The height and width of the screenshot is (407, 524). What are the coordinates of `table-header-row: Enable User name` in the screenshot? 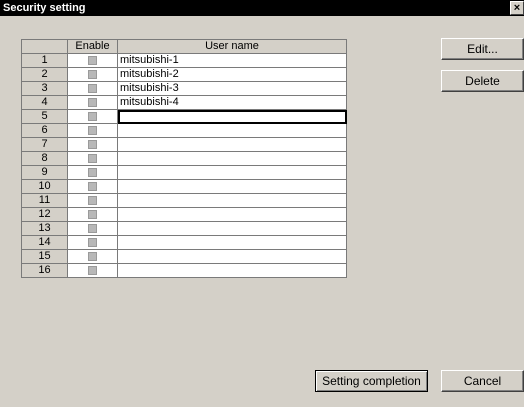 It's located at (184, 46).